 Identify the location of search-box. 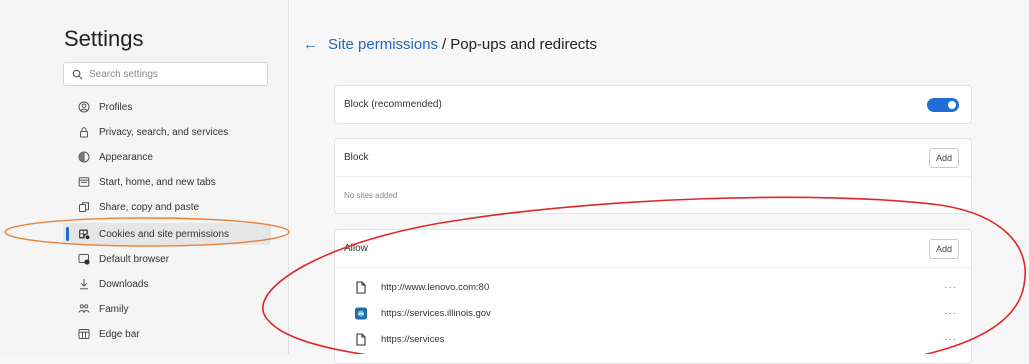
(165, 74).